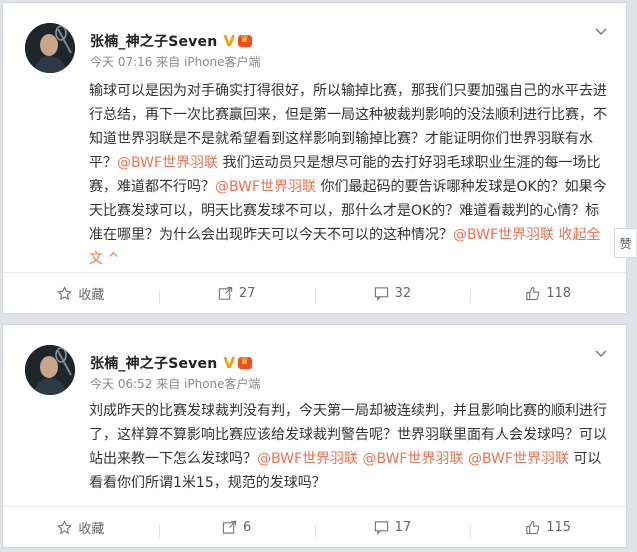 This screenshot has width=637, height=552. I want to click on like-count: 115, so click(559, 527).